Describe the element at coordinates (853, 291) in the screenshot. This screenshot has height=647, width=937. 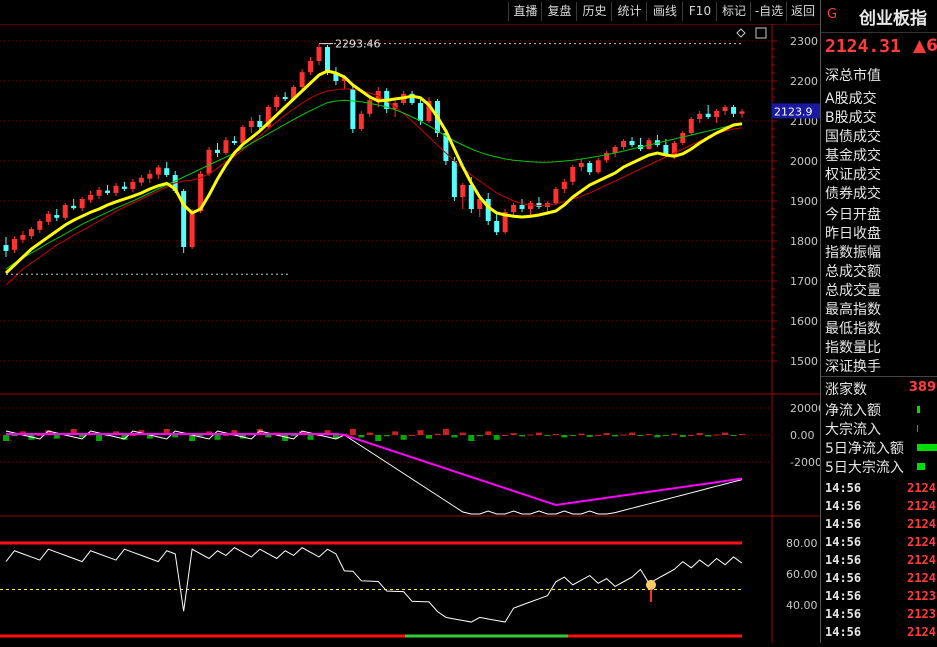
I see `stat-label-4: 总成交量` at that location.